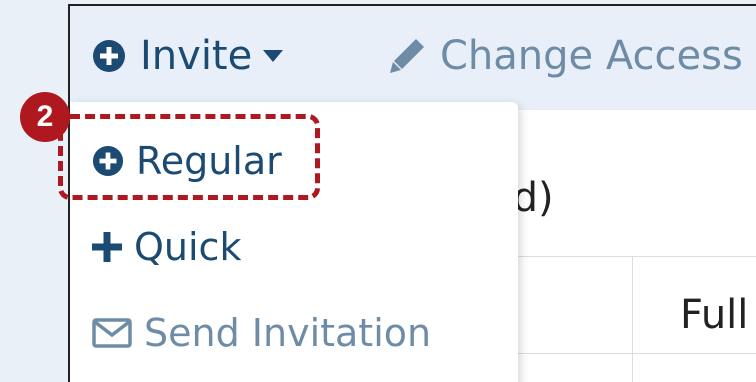 Image resolution: width=756 pixels, height=382 pixels. What do you see at coordinates (407, 56) in the screenshot?
I see `pencil-icon` at bounding box center [407, 56].